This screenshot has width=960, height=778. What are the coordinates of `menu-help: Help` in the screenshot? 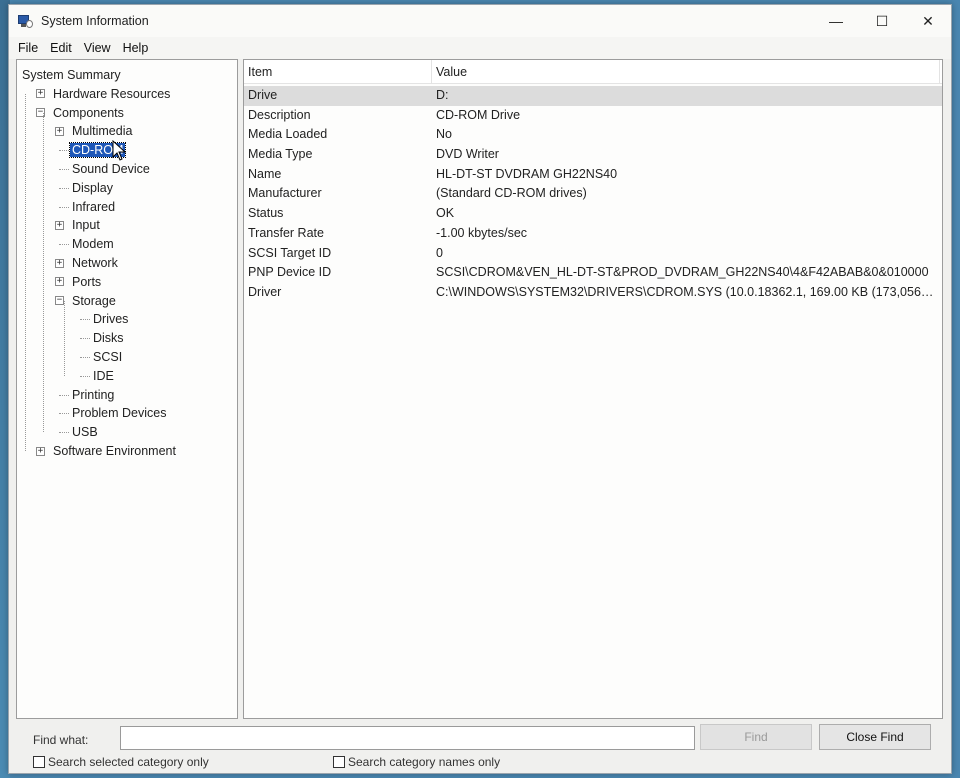 It's located at (136, 48).